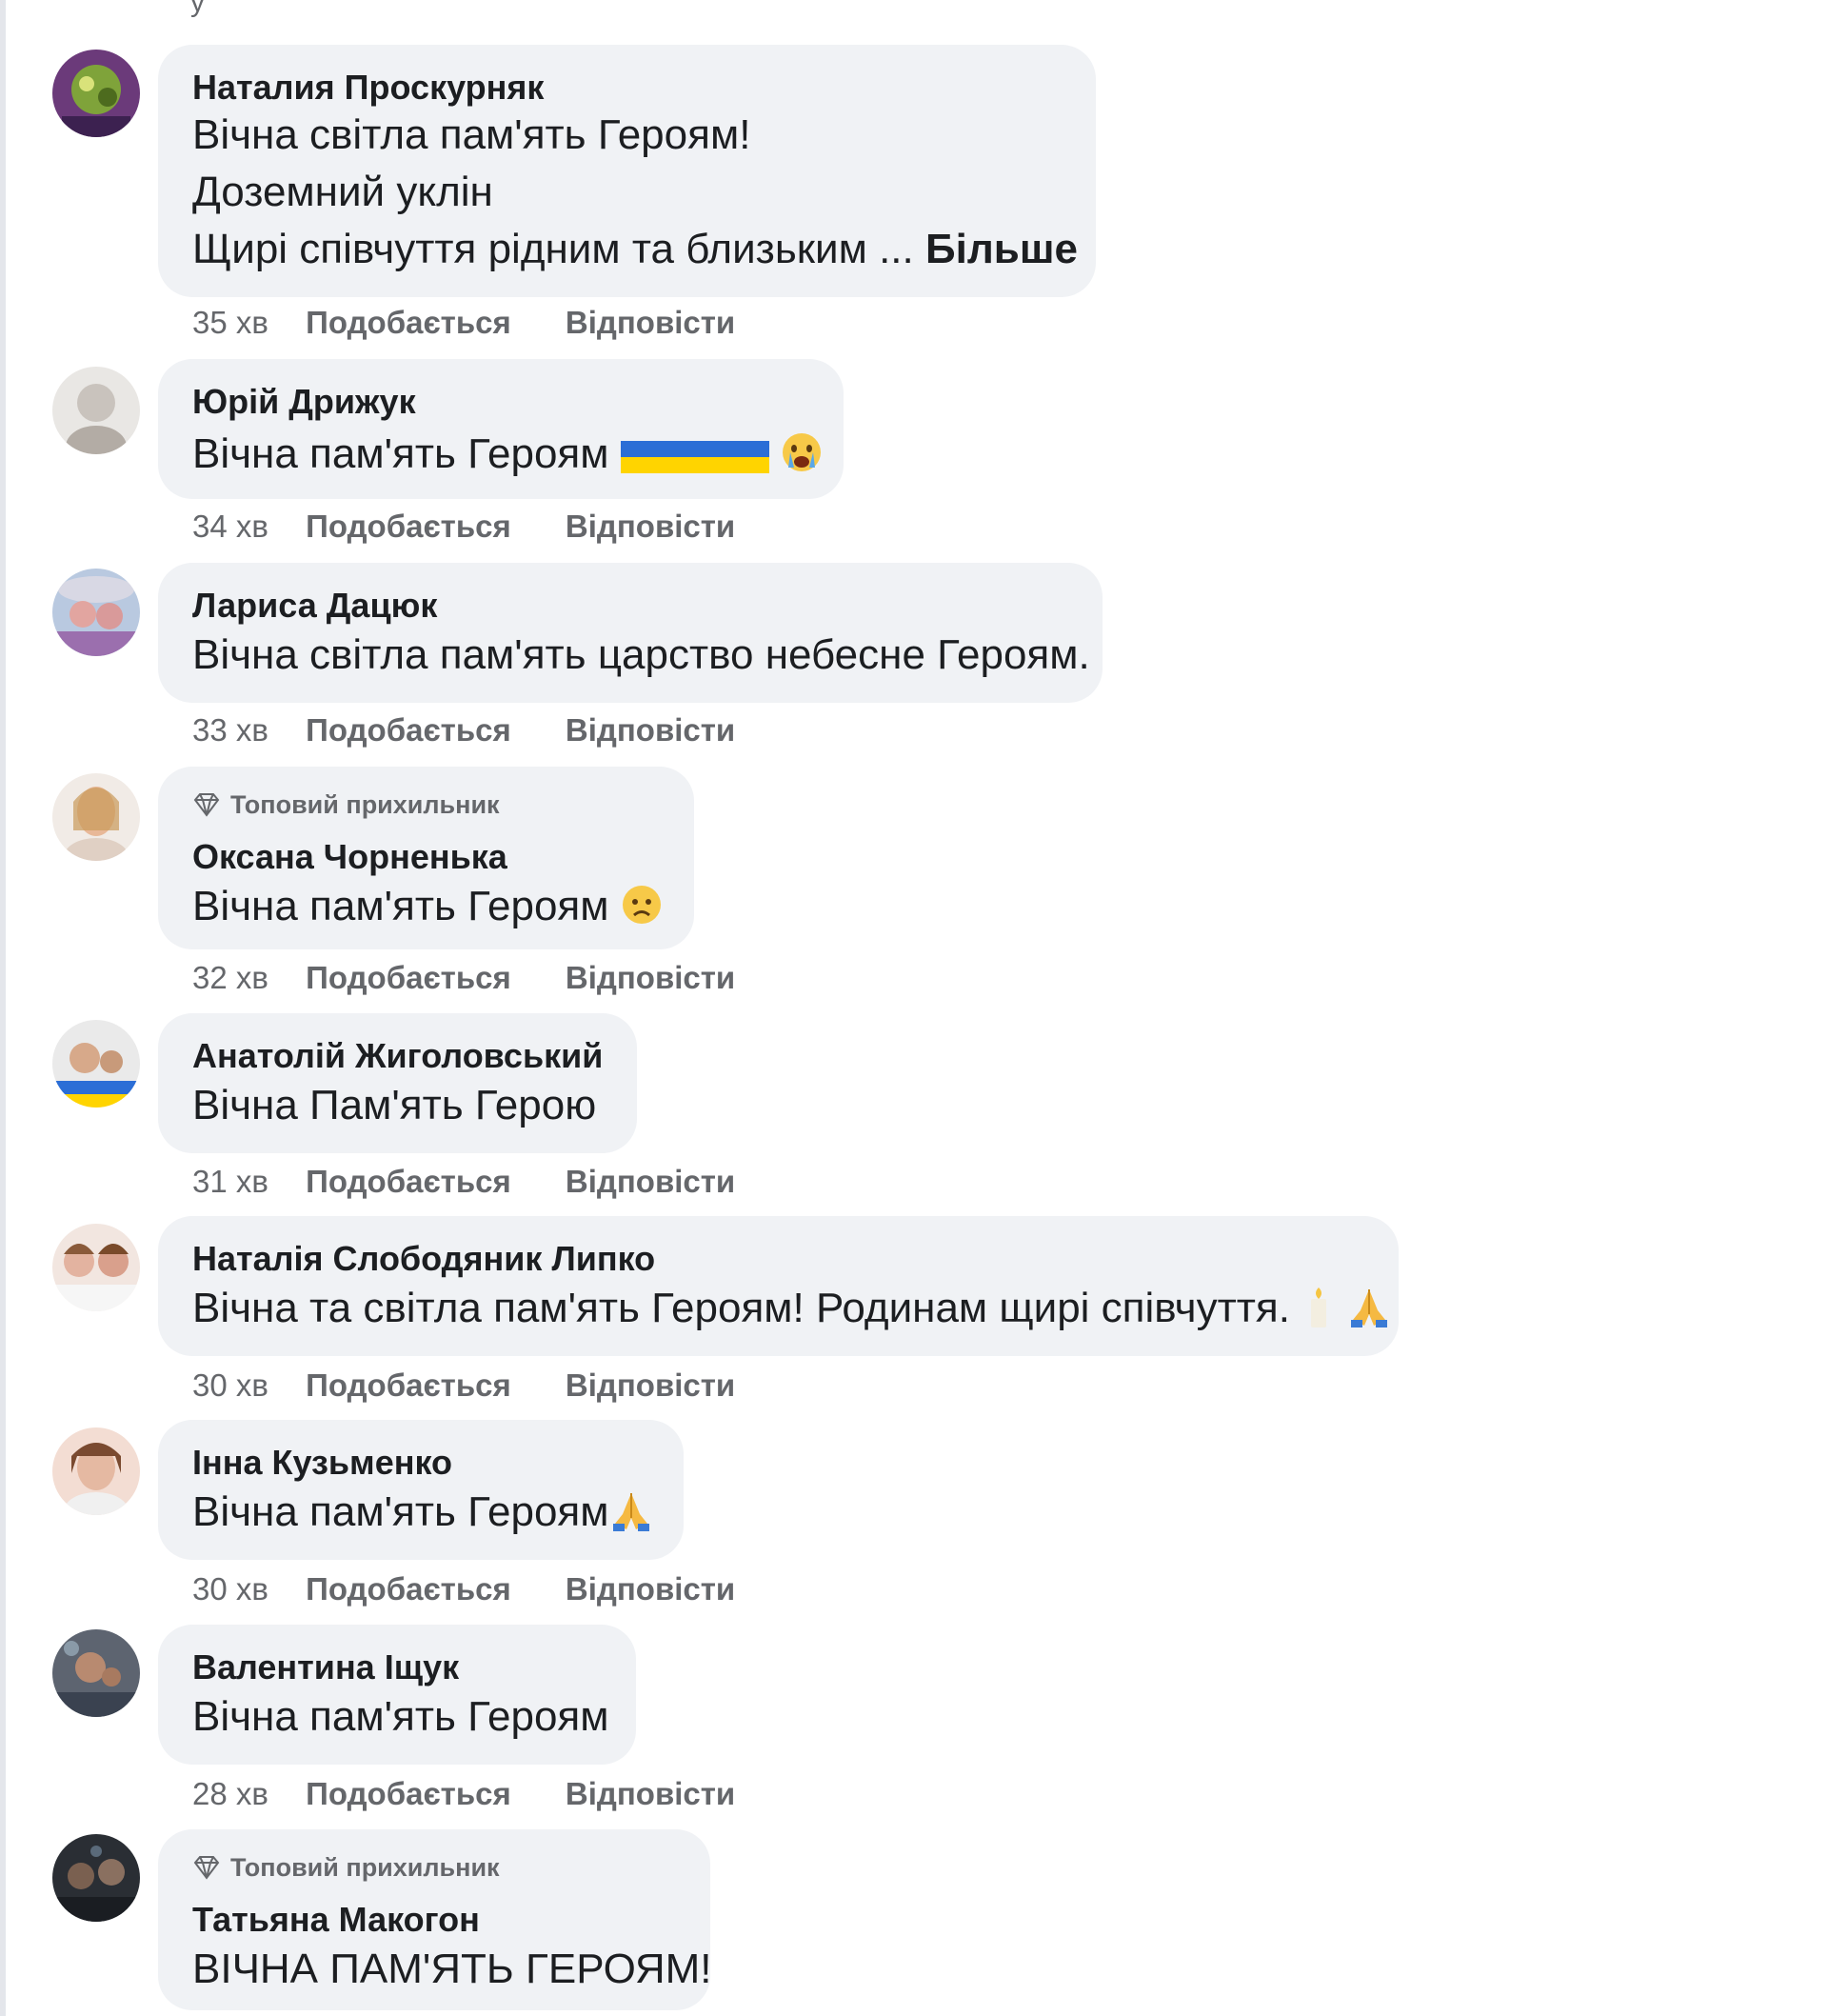 Image resolution: width=1828 pixels, height=2016 pixels. I want to click on comment-author: Валентина Іщук, so click(325, 1667).